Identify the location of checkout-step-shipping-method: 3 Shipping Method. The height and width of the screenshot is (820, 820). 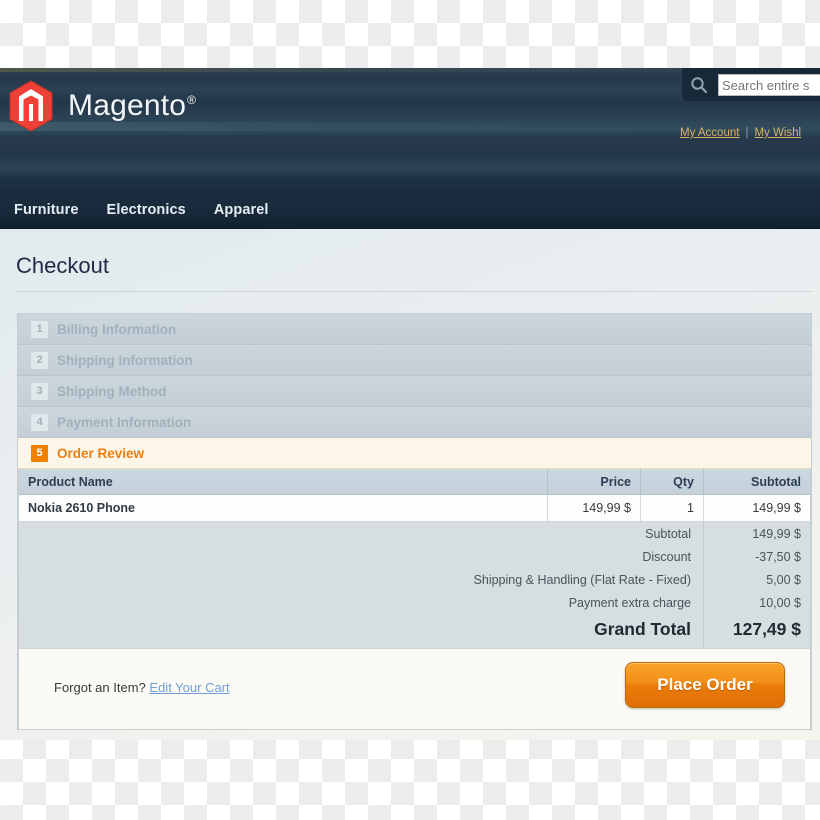
(414, 391).